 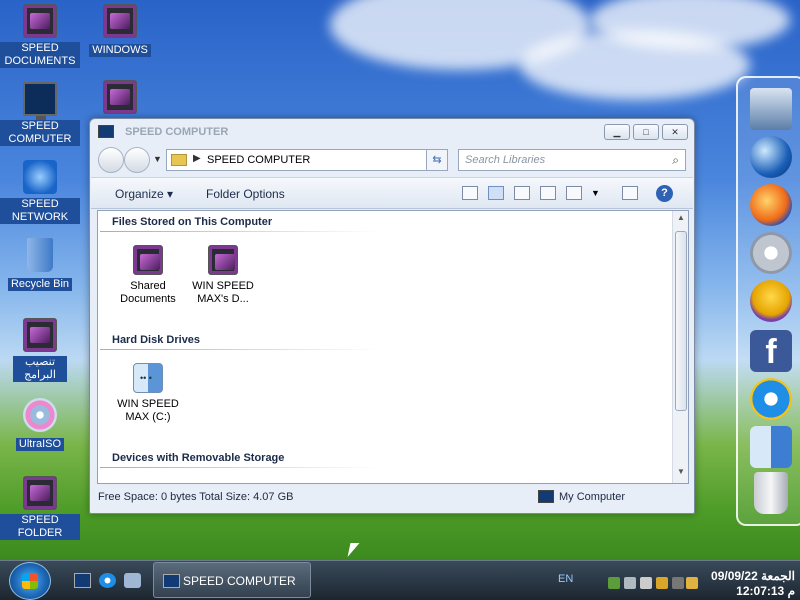 What do you see at coordinates (470, 193) in the screenshot?
I see `preview-icon` at bounding box center [470, 193].